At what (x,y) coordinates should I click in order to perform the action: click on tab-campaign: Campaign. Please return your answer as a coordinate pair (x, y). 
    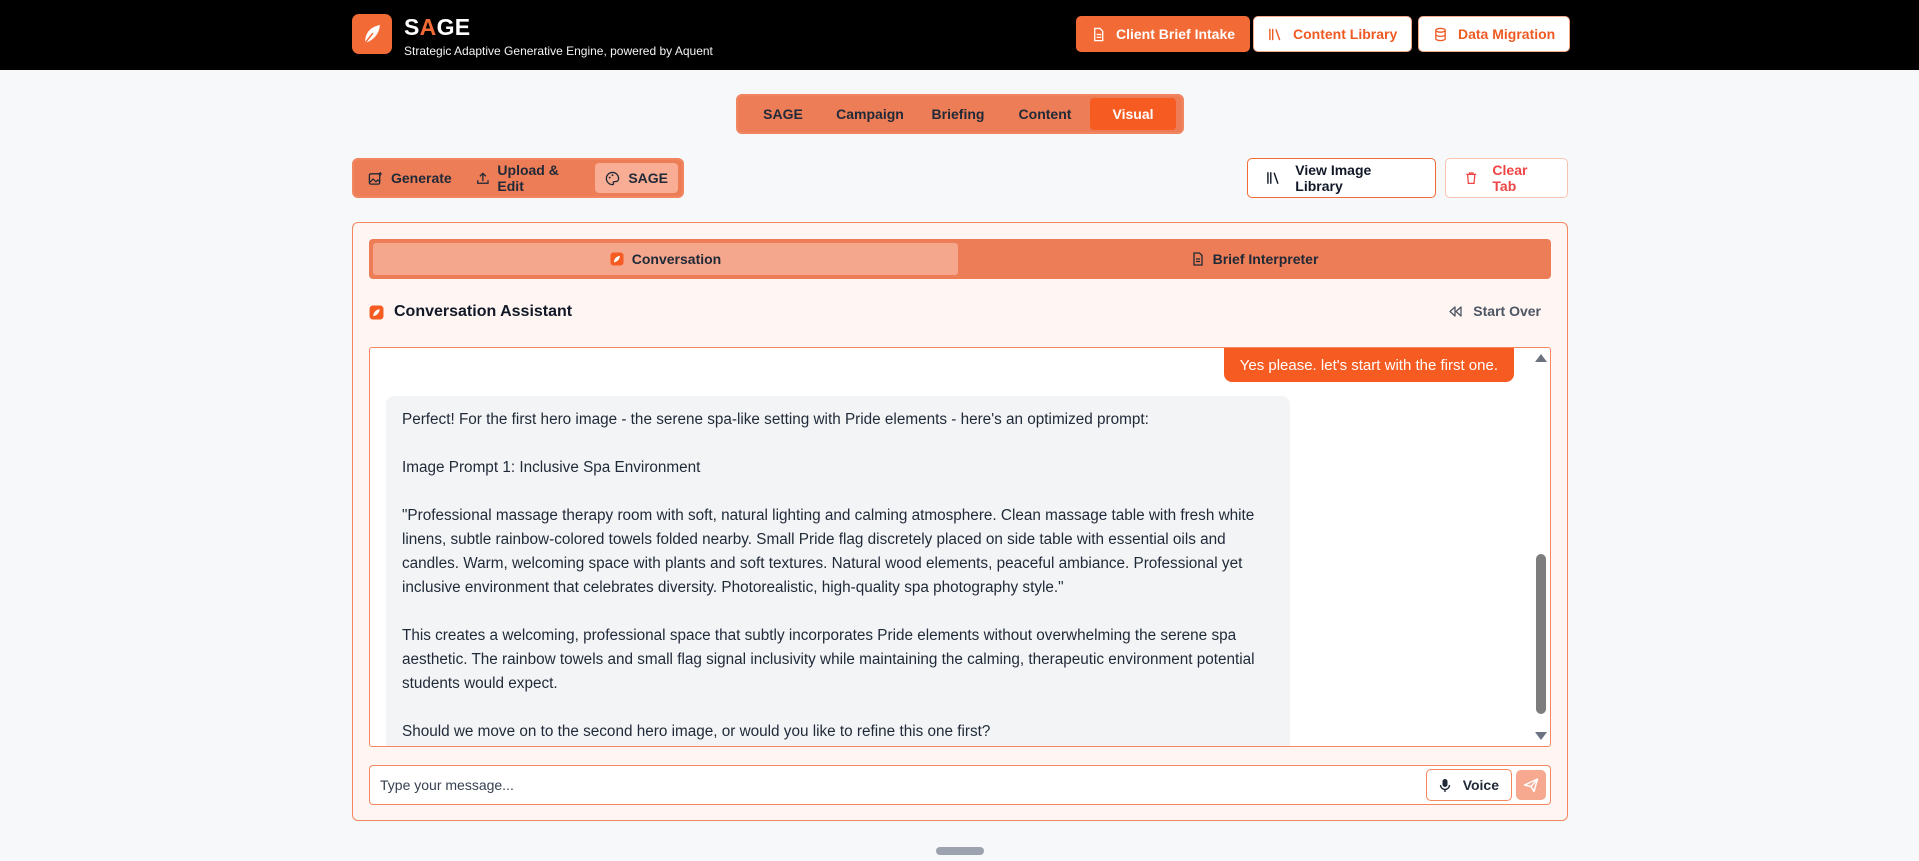
    Looking at the image, I should click on (870, 114).